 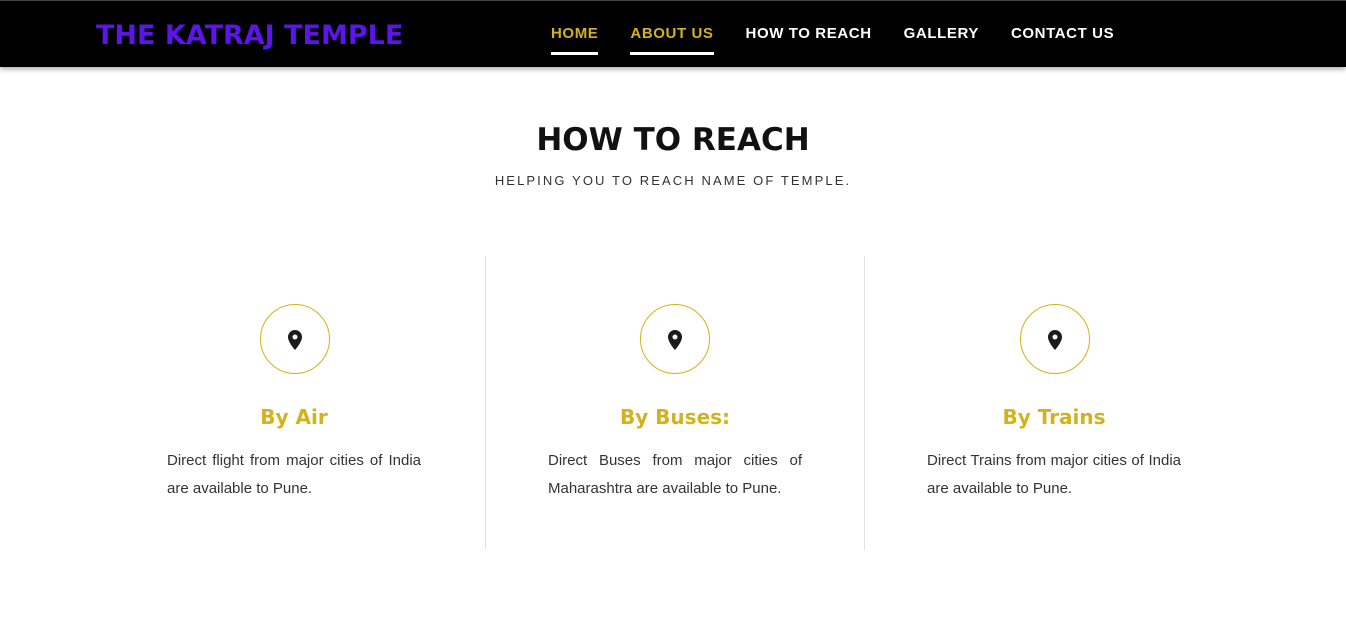 I want to click on nav-about-us-link: ABOUT US, so click(x=672, y=40).